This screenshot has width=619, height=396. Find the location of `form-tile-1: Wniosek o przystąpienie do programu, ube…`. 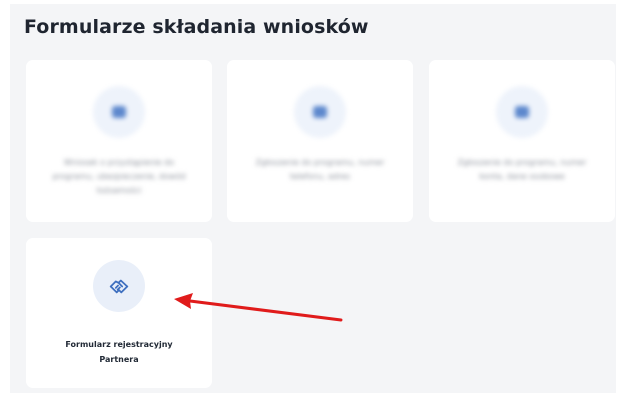

form-tile-1: Wniosek o przystąpienie do programu, ube… is located at coordinates (119, 141).